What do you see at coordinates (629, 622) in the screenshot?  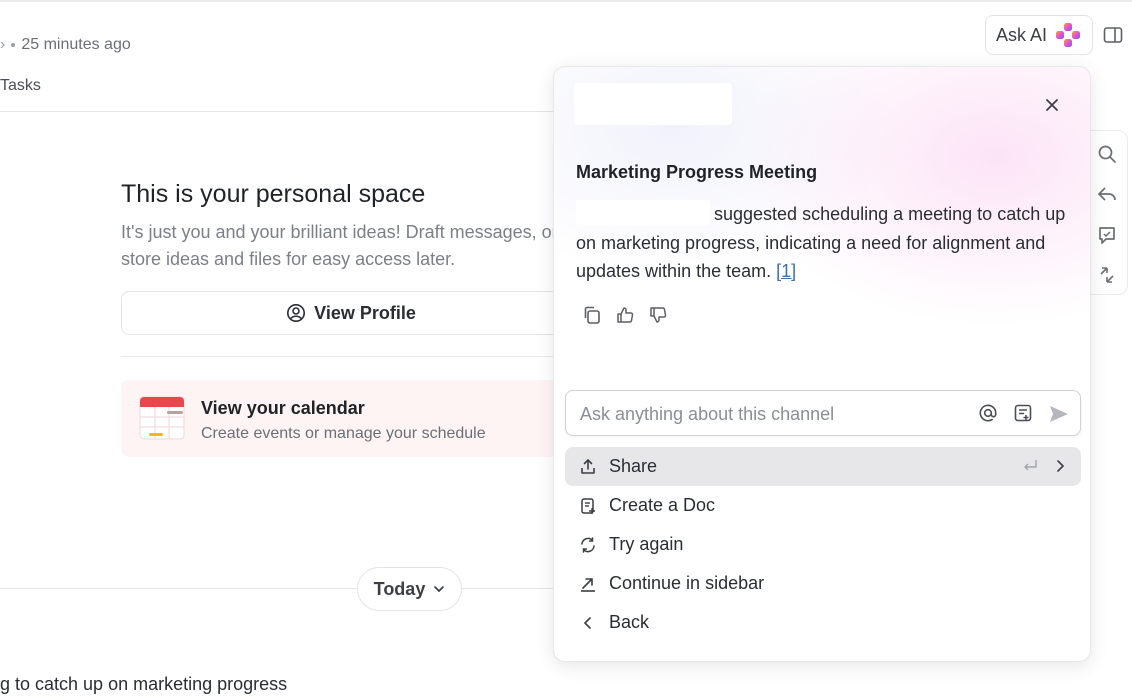 I see `menu-item-label: Back` at bounding box center [629, 622].